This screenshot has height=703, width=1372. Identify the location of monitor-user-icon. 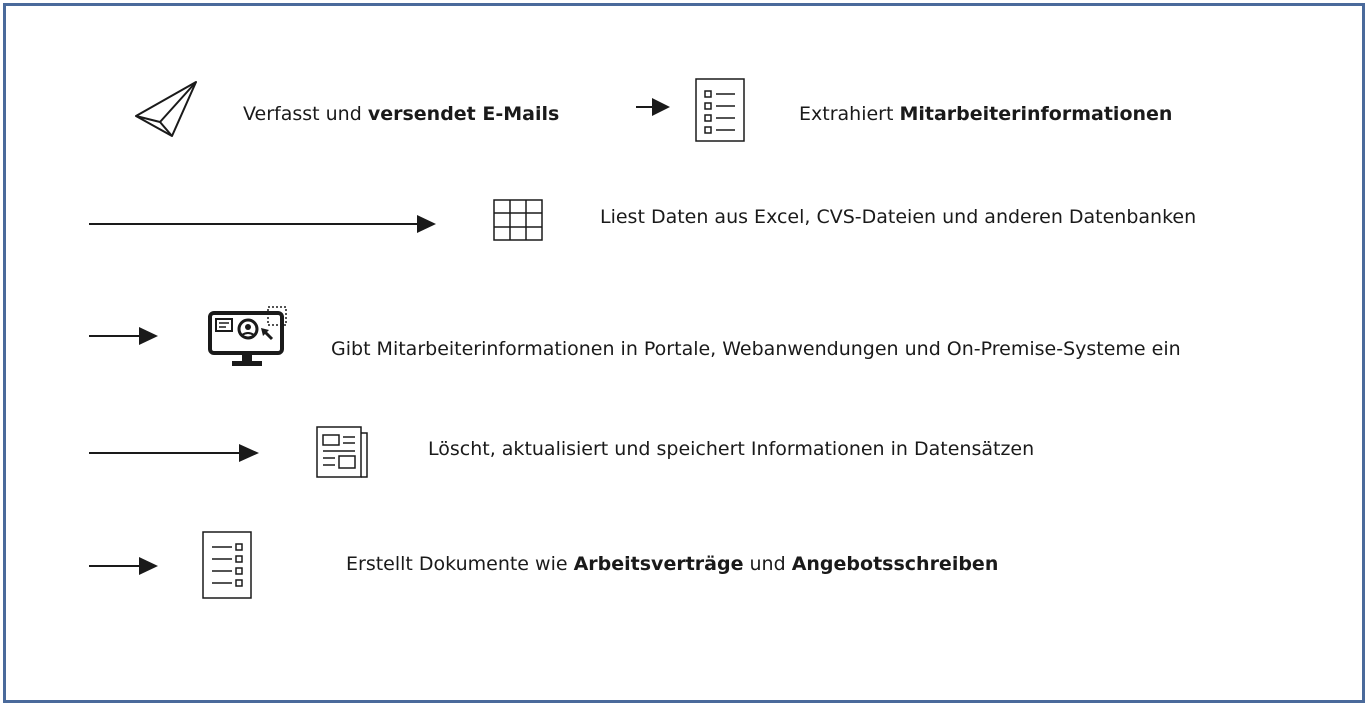
(247, 336).